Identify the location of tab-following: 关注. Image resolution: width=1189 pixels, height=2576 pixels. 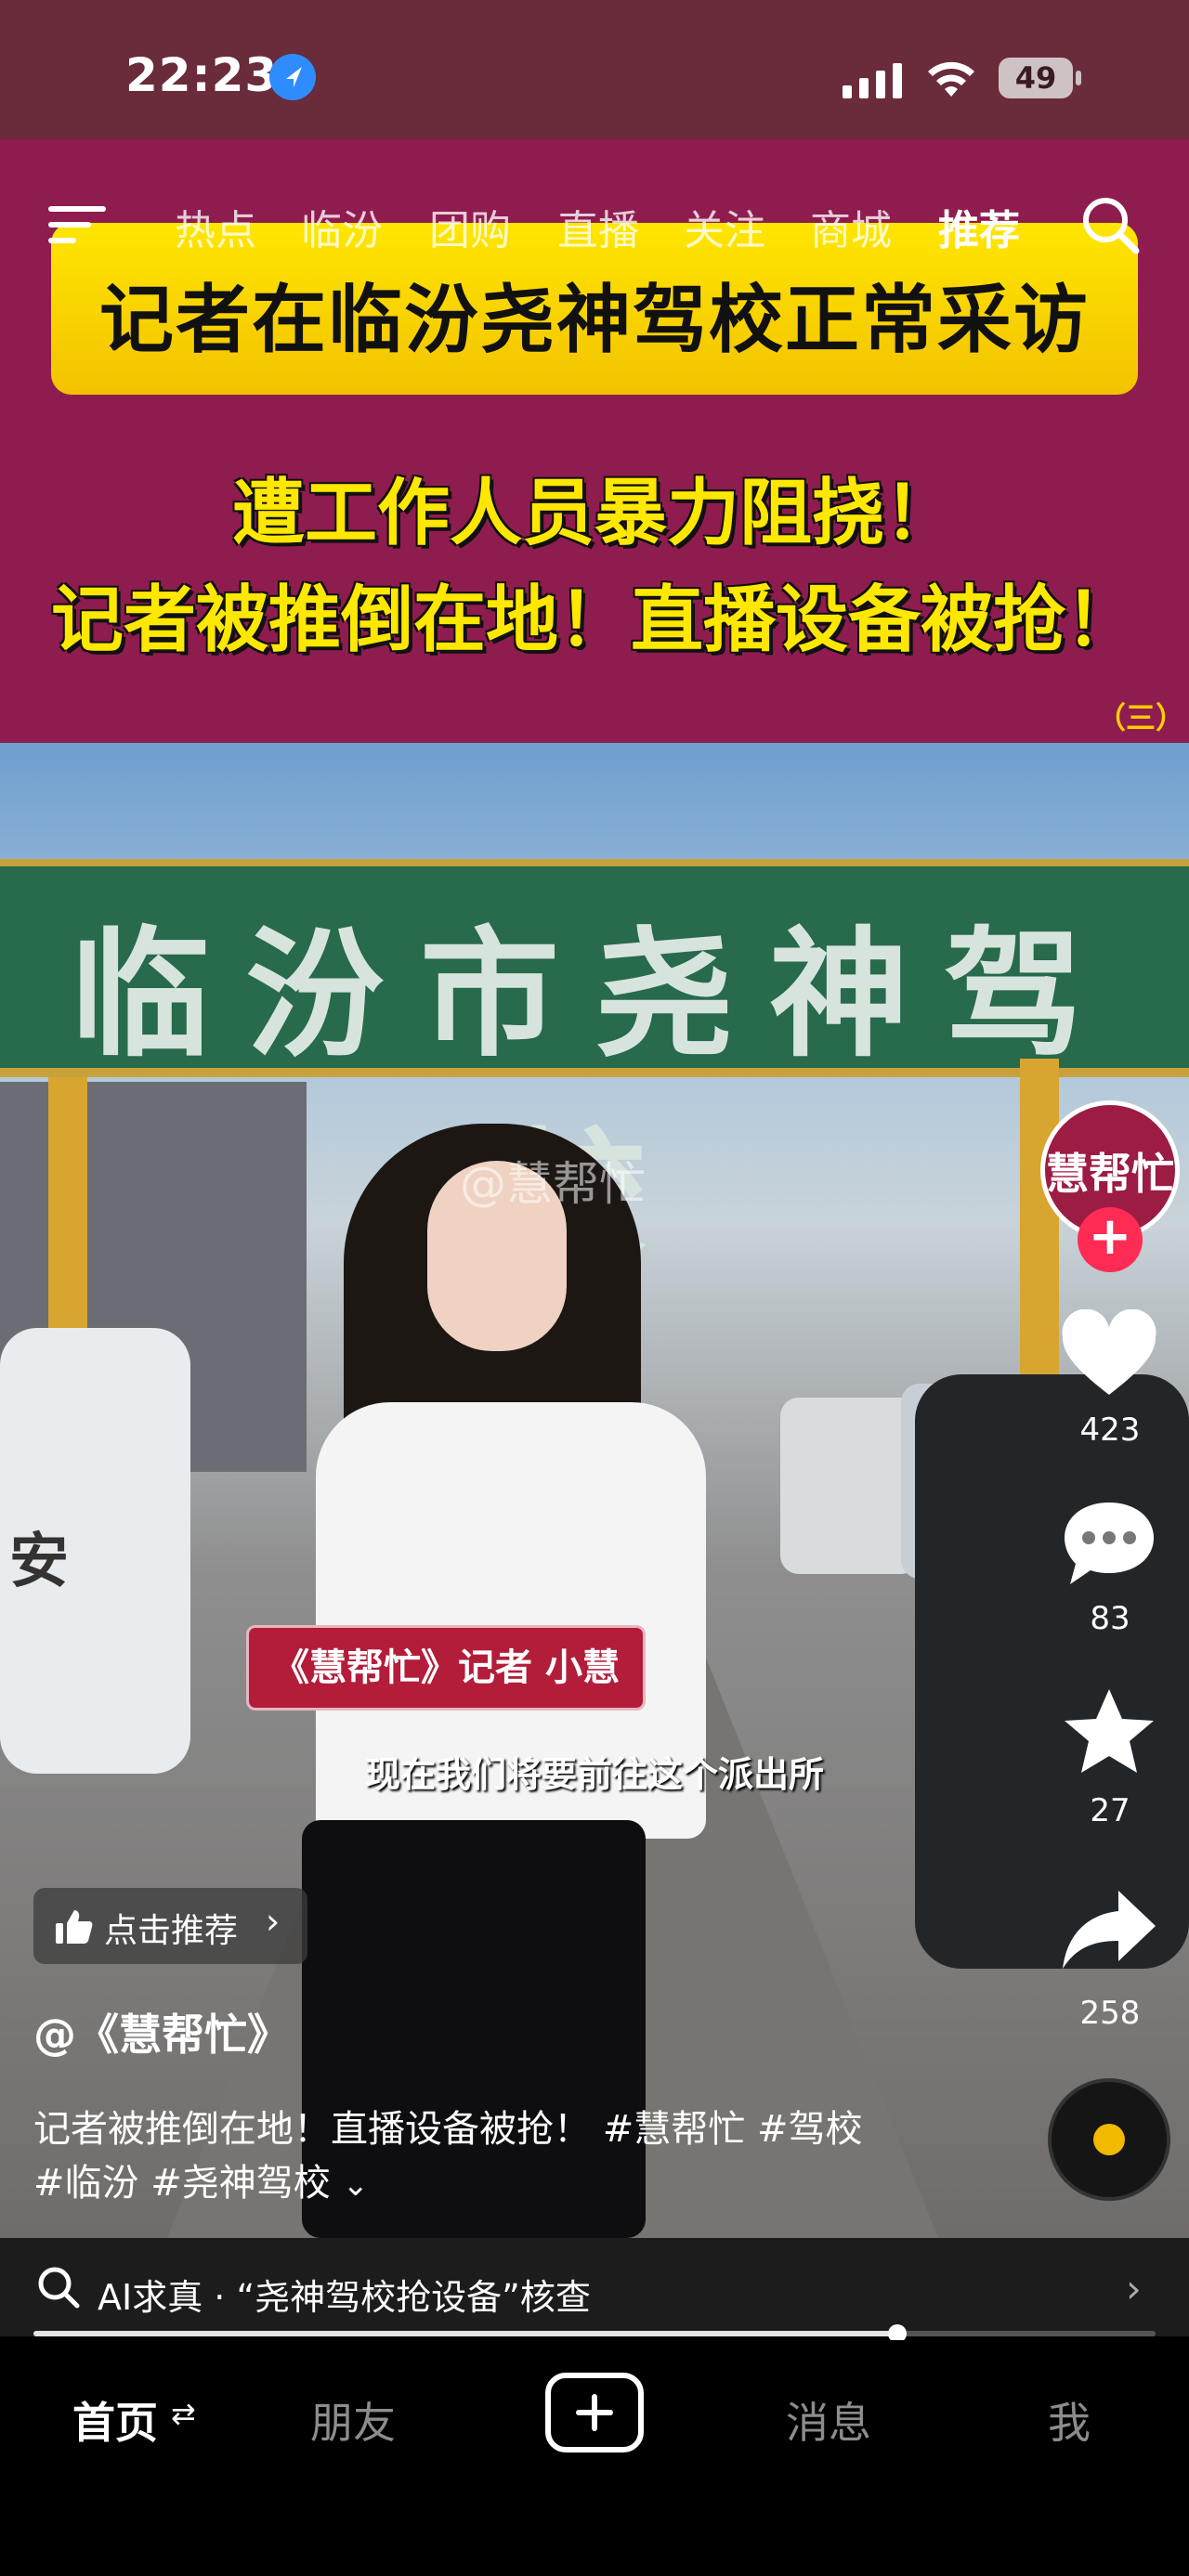
(724, 226).